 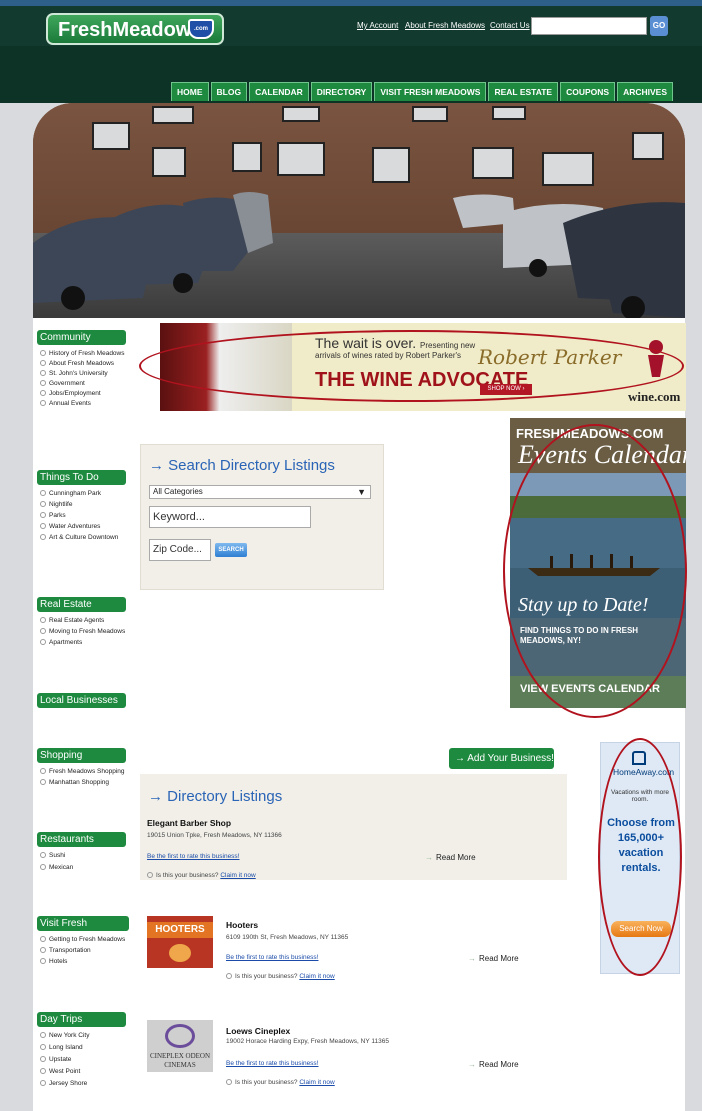 I want to click on sidebar-link: Moving to Fresh Meadows, so click(x=82, y=631).